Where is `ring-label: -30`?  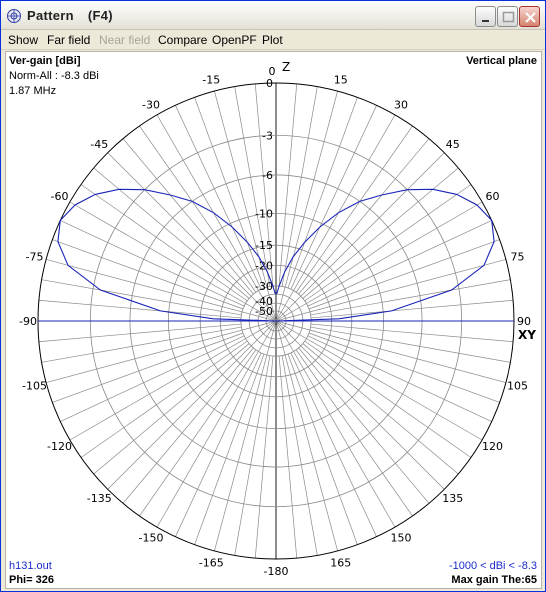
ring-label: -30 is located at coordinates (264, 286).